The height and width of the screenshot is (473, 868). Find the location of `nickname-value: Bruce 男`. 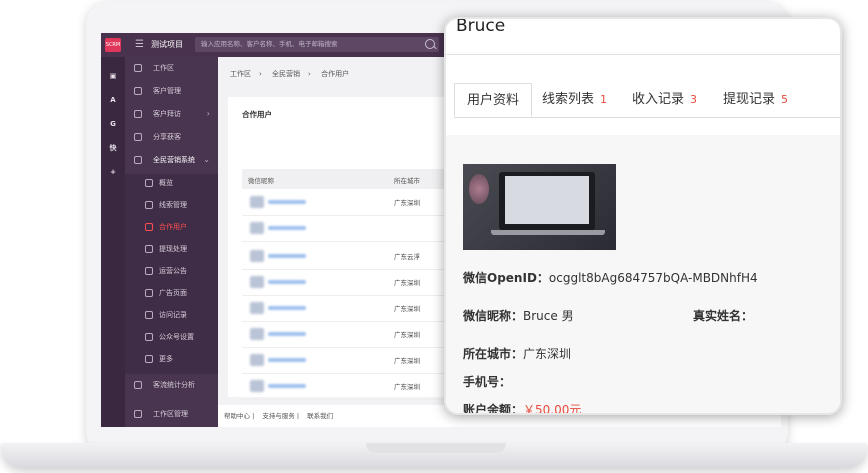

nickname-value: Bruce 男 is located at coordinates (548, 316).